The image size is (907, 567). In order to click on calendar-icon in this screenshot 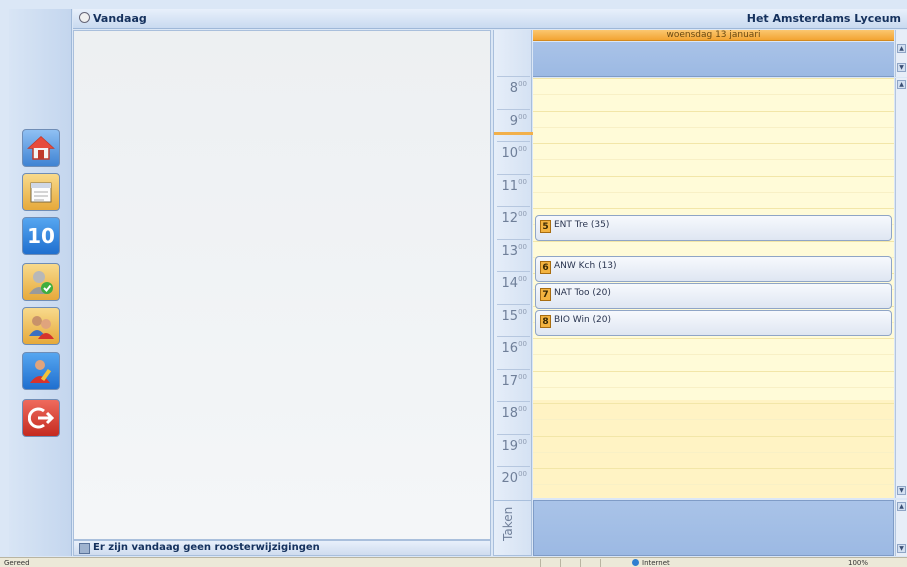, I will do `click(41, 192)`.